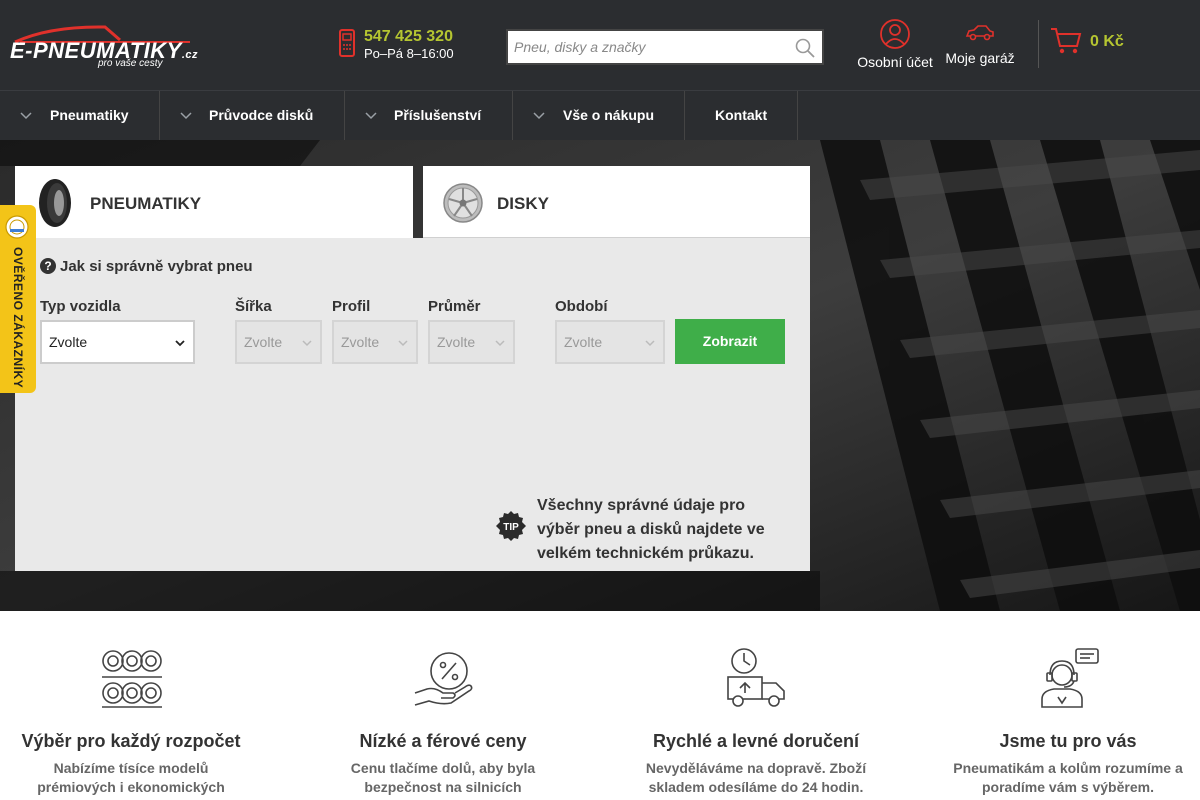  I want to click on seal-icon, so click(17, 227).